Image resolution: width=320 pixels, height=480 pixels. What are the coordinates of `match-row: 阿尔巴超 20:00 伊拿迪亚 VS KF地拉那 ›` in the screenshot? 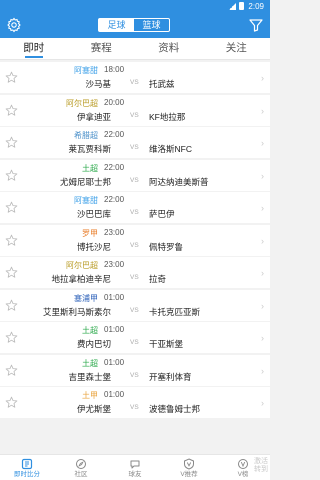 It's located at (135, 110).